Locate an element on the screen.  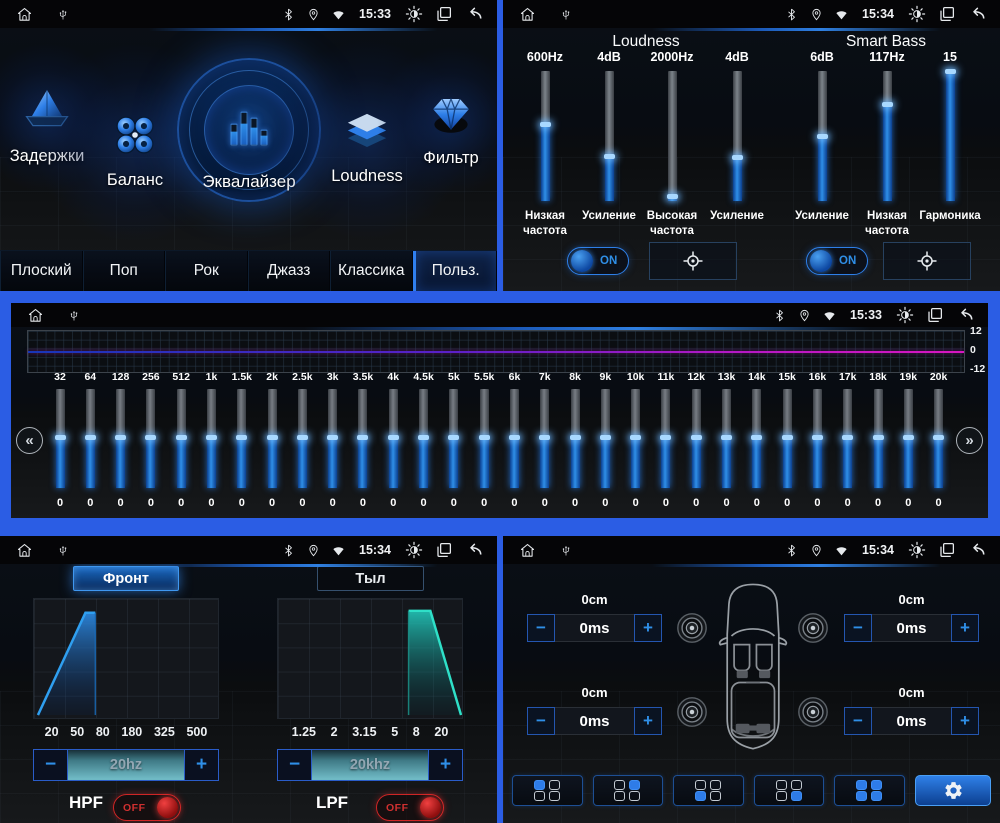
settings-button is located at coordinates (953, 790).